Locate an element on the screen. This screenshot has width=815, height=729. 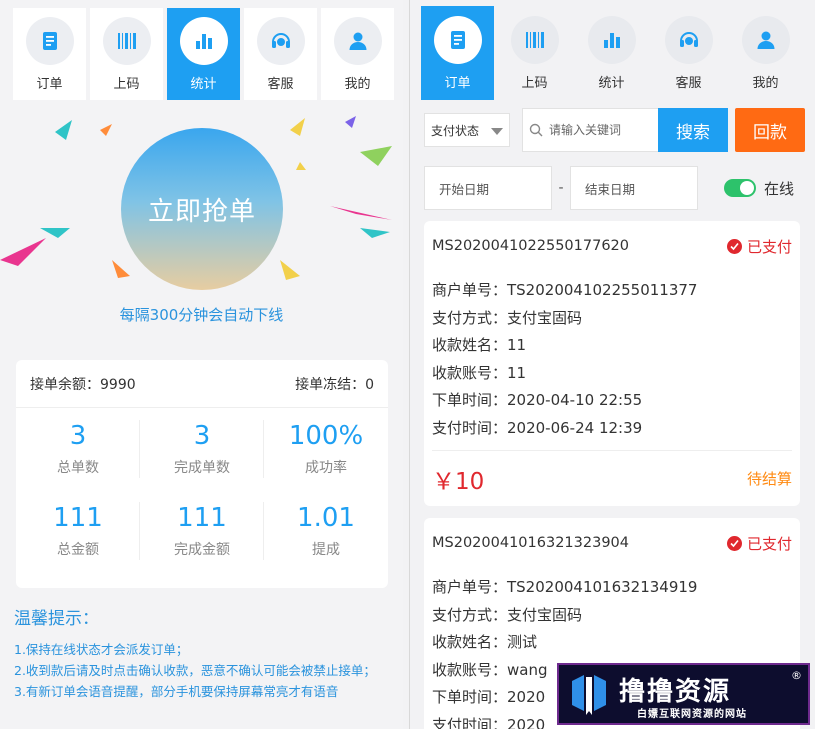
merchant-order-no: 商户单号：TS202004102255011377 is located at coordinates (565, 290).